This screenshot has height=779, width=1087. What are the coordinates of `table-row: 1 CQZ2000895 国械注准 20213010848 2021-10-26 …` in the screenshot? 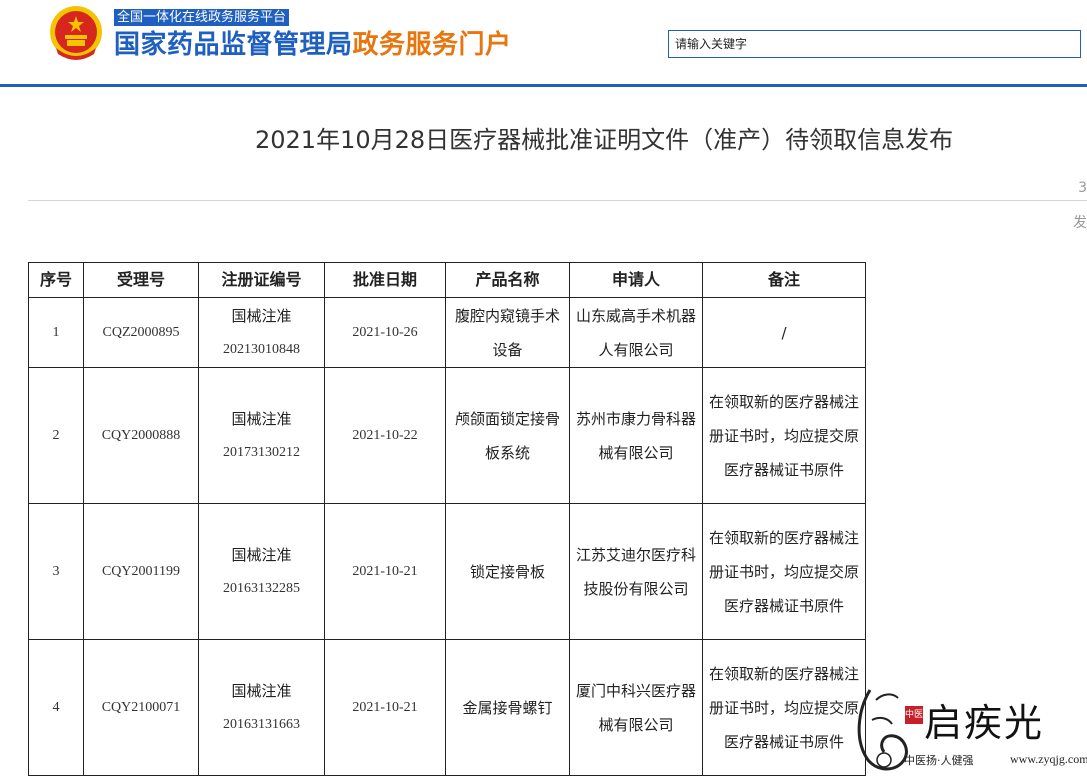 It's located at (447, 332).